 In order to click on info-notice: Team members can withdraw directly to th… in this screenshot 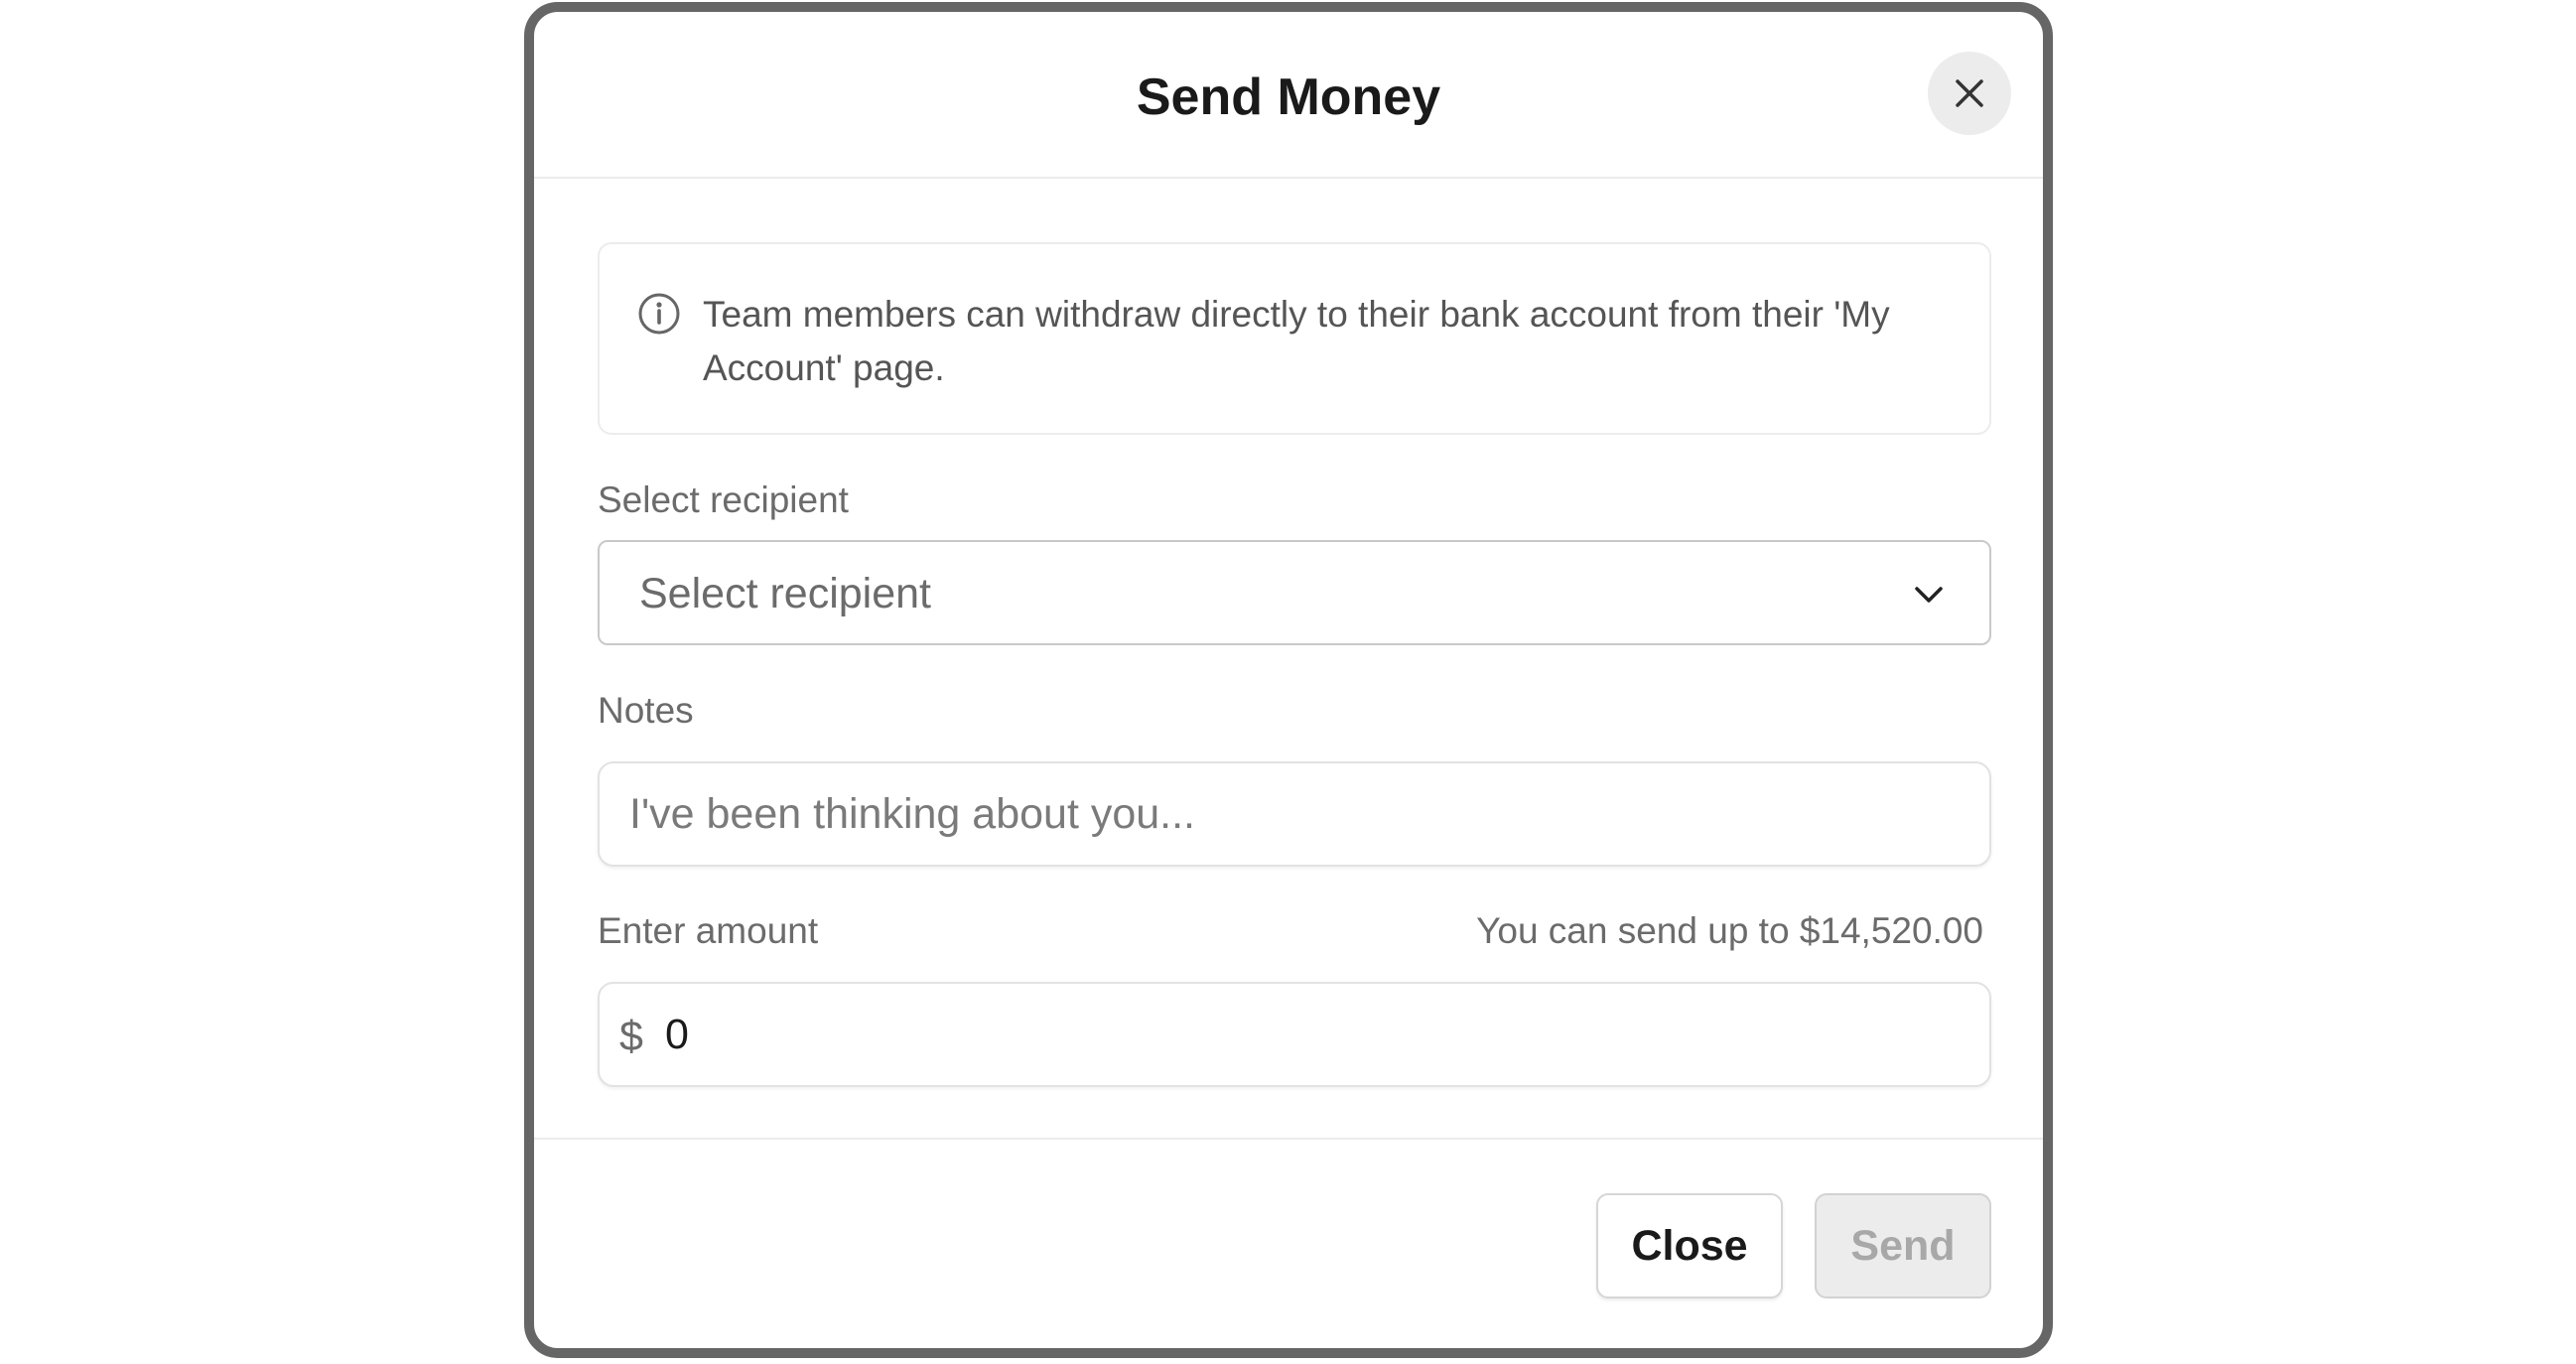, I will do `click(1295, 338)`.